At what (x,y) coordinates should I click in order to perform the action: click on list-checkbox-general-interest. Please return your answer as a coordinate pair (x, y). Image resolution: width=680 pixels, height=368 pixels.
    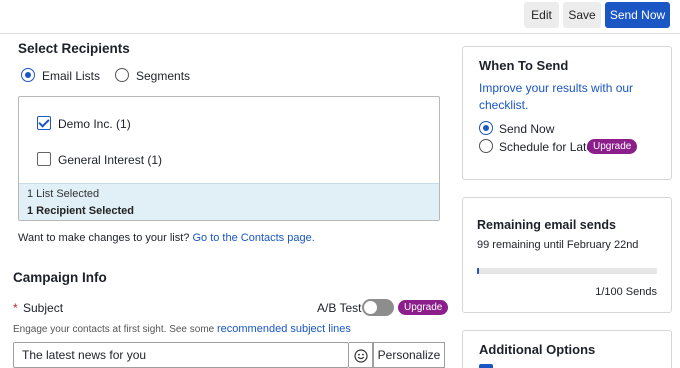
    Looking at the image, I should click on (44, 159).